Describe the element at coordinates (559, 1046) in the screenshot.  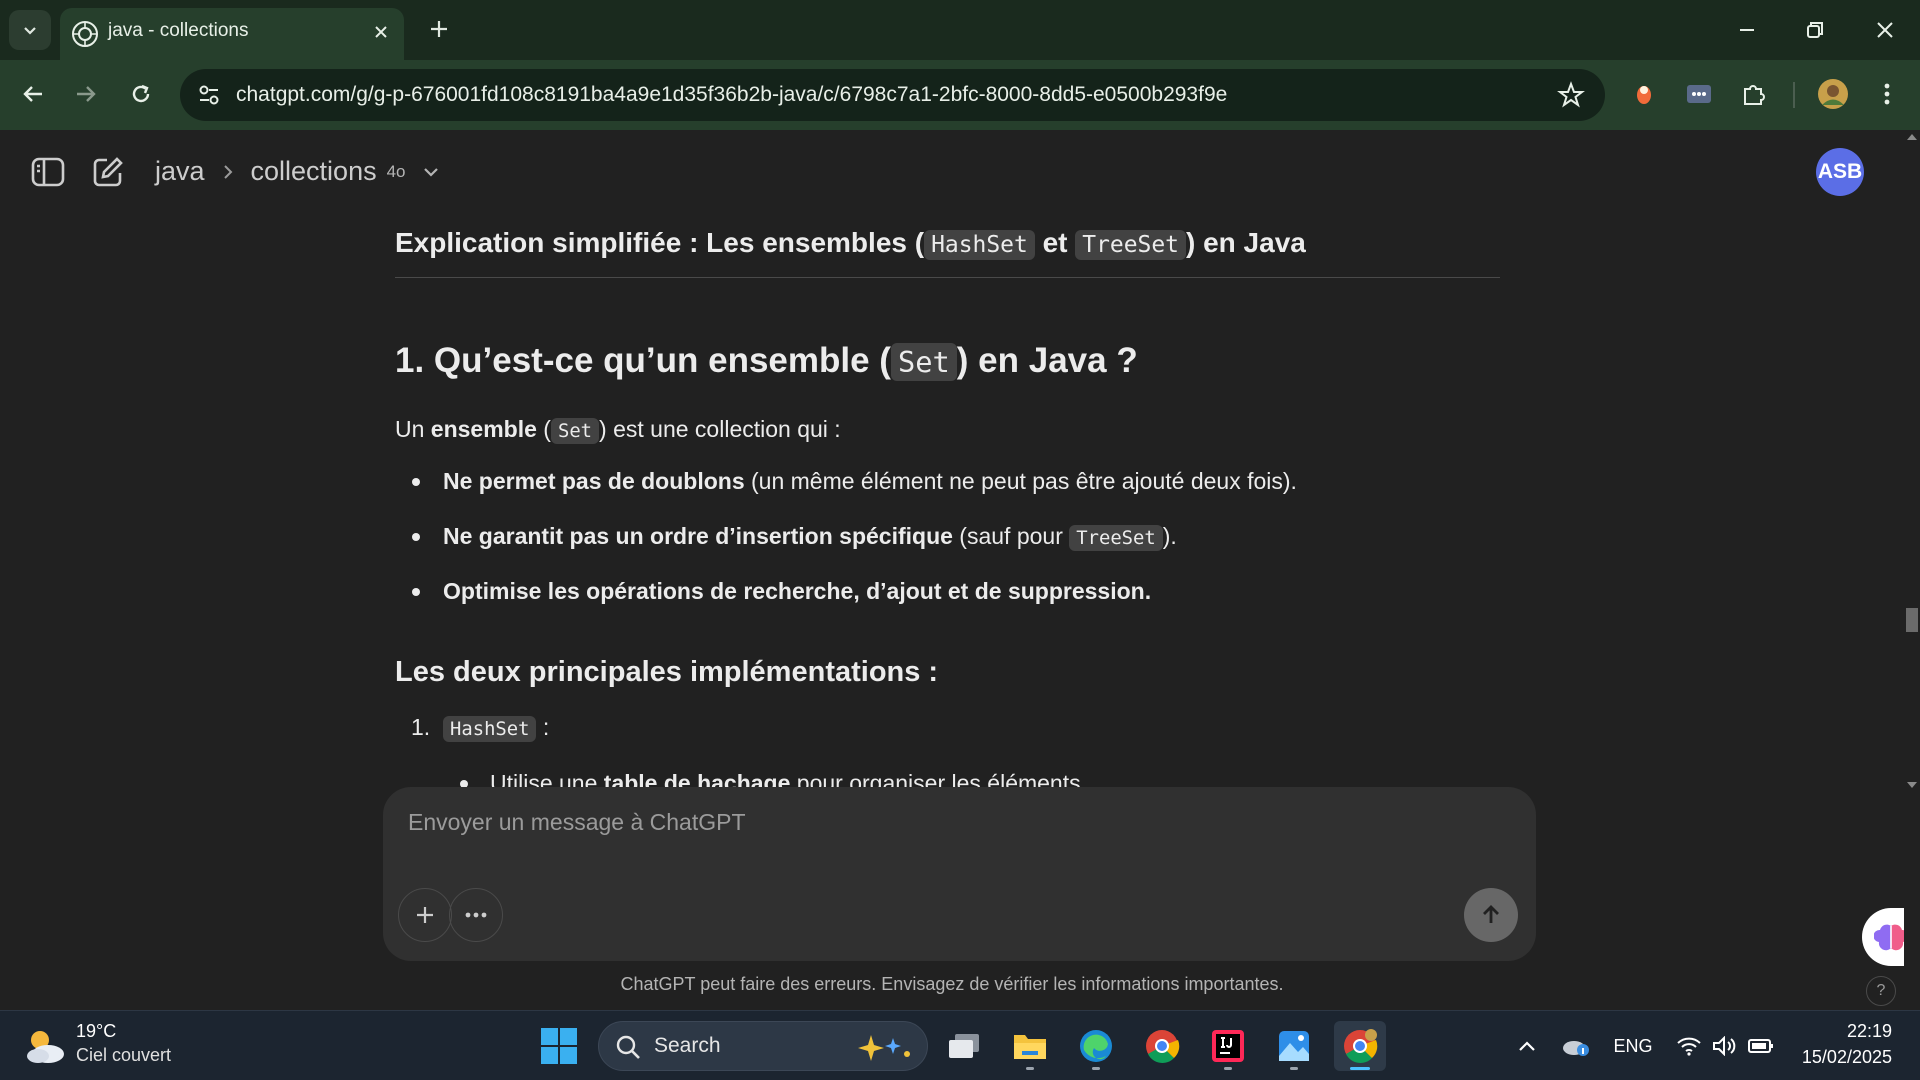
I see `windows-start-icon` at that location.